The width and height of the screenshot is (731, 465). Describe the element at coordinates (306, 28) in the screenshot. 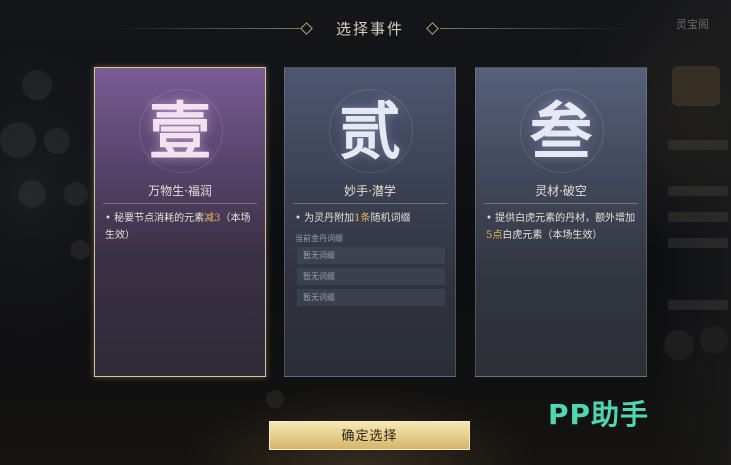

I see `title-ornament-left` at that location.